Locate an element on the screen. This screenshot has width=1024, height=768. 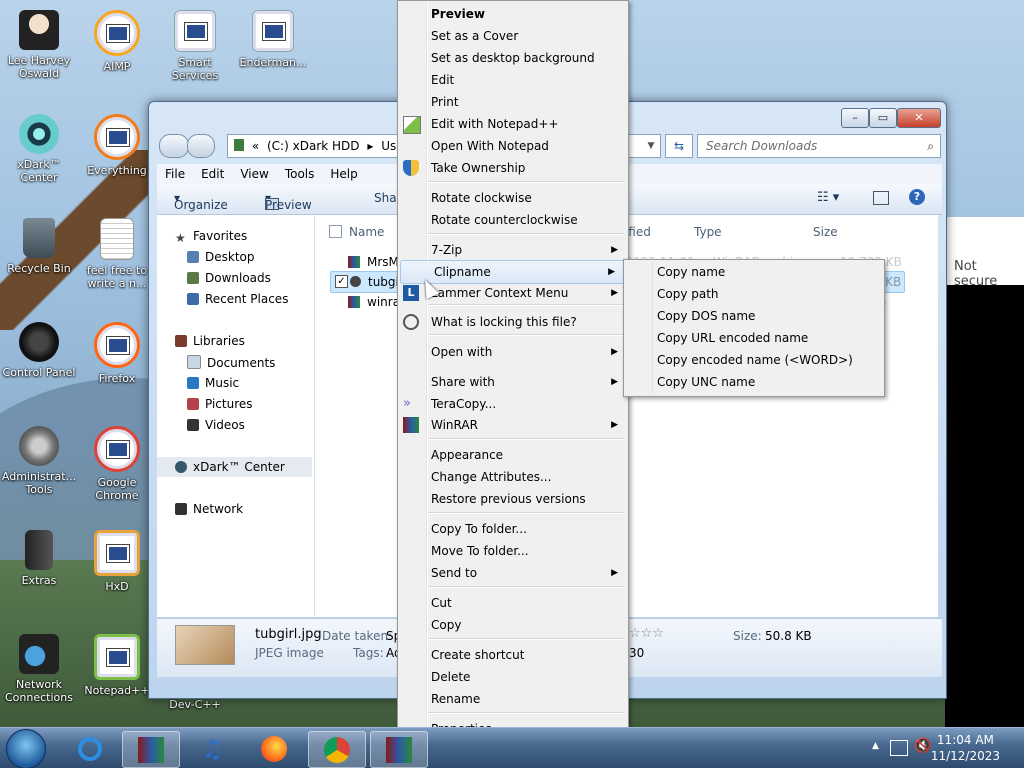
taskbar-internet-explorer is located at coordinates (90, 748).